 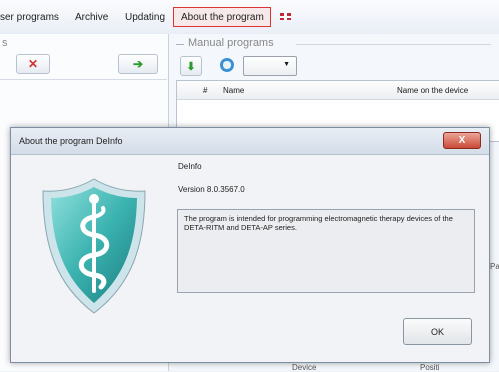 What do you see at coordinates (71, 141) in the screenshot?
I see `dialog-title: About the program DeInfo` at bounding box center [71, 141].